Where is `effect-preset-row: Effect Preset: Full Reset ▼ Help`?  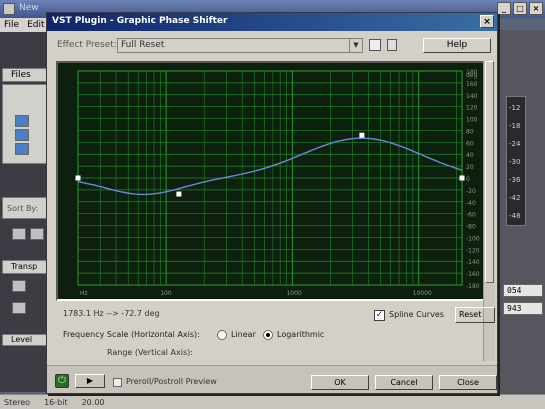
effect-preset-row: Effect Preset: Full Reset ▼ Help is located at coordinates (273, 46).